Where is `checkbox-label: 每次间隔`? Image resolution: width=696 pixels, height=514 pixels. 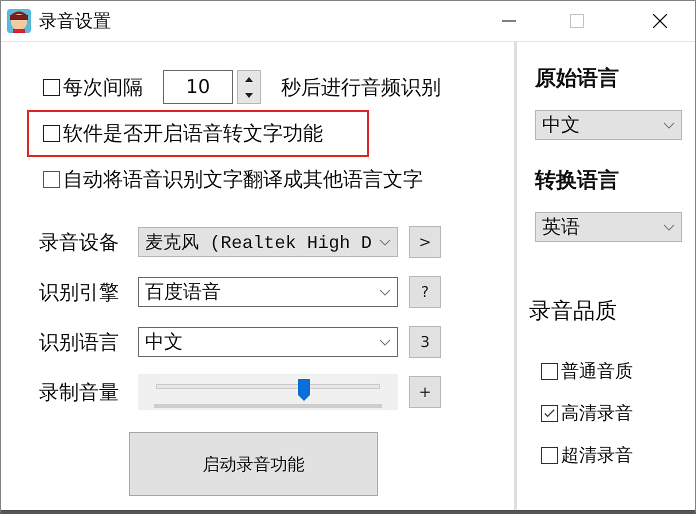
checkbox-label: 每次间隔 is located at coordinates (103, 87).